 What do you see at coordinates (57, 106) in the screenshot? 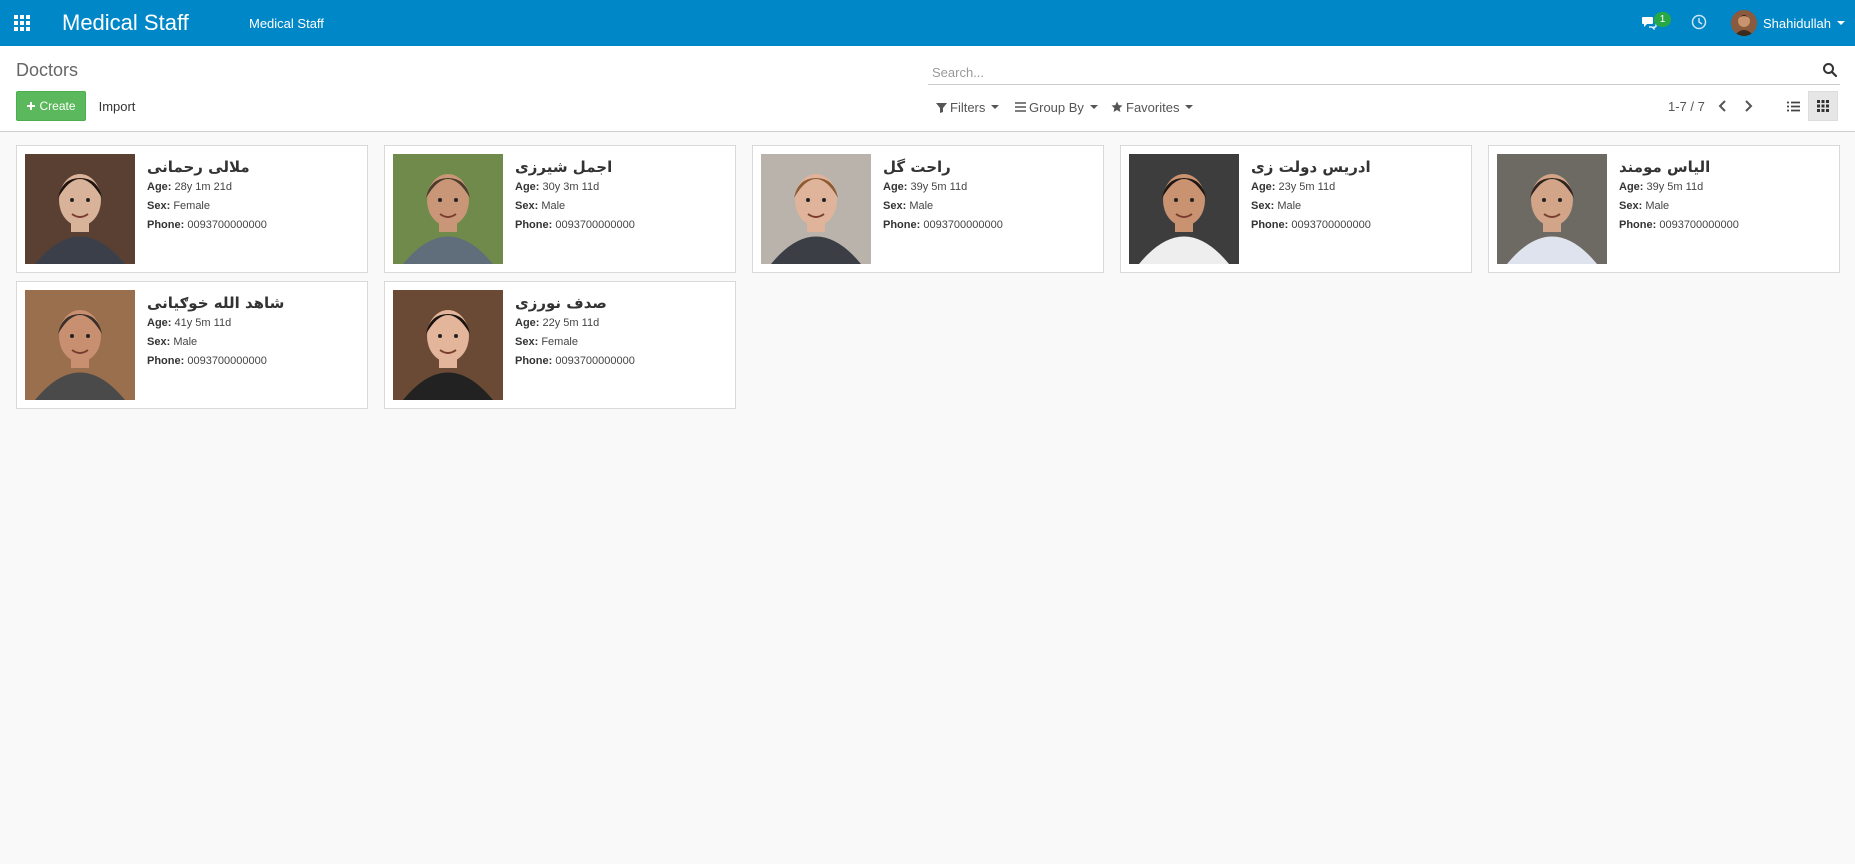
I see `create-label: Create` at bounding box center [57, 106].